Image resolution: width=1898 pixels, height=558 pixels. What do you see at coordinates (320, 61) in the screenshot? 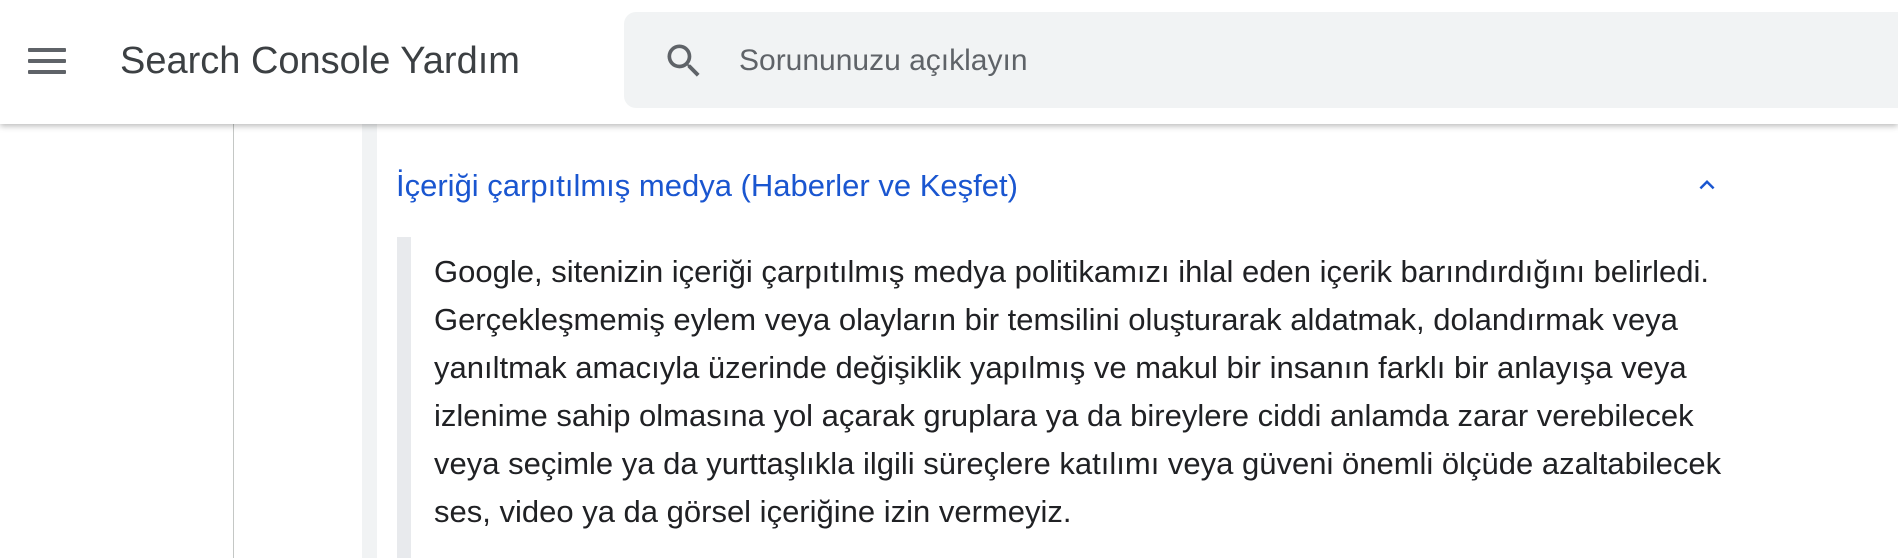
I see `app-title: Search Console Yardım` at bounding box center [320, 61].